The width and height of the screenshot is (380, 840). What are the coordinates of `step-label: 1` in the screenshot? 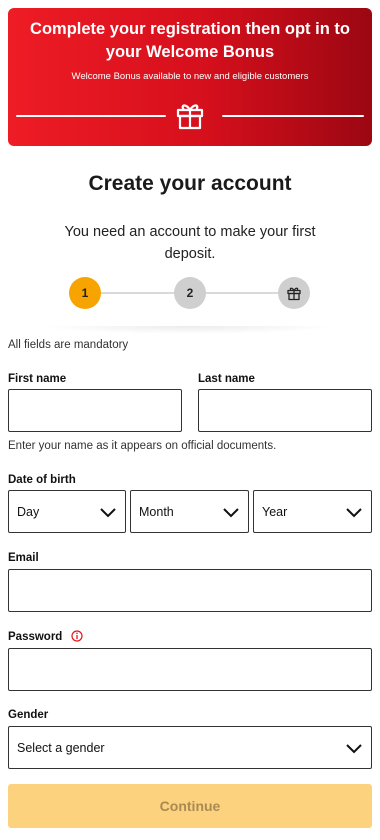 It's located at (85, 293).